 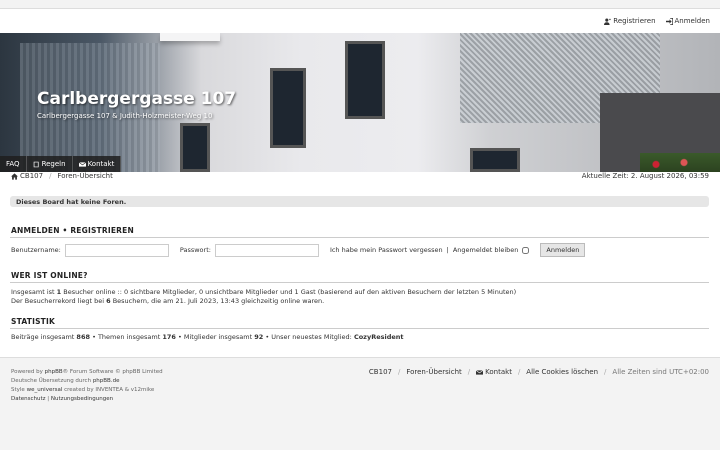 What do you see at coordinates (562, 372) in the screenshot?
I see `delete-cookies-link: Alle Cookies löschen` at bounding box center [562, 372].